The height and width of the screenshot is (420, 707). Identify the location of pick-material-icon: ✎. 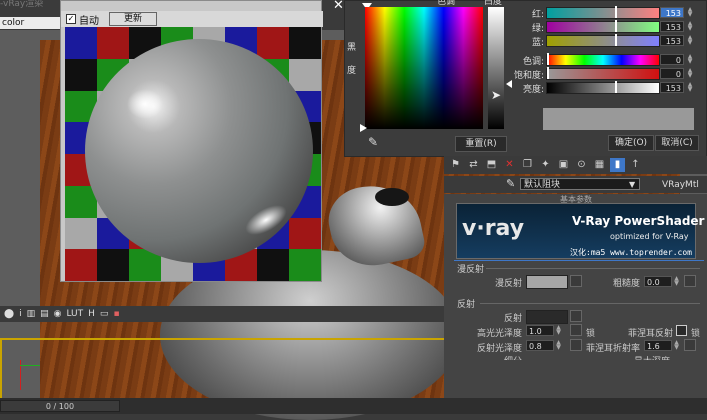
(510, 183).